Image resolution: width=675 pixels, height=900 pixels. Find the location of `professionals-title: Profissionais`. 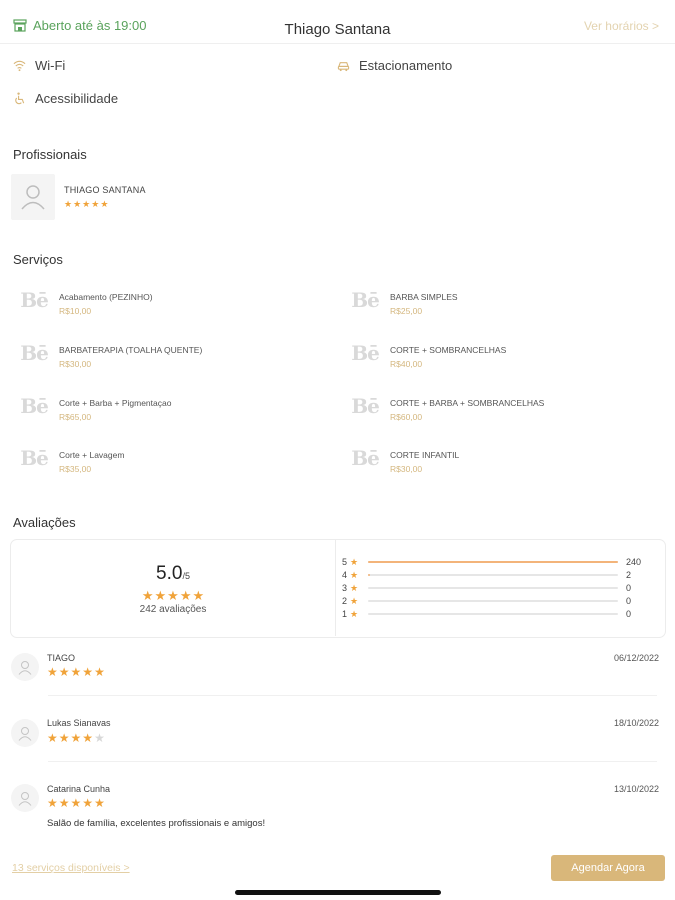

professionals-title: Profissionais is located at coordinates (50, 154).